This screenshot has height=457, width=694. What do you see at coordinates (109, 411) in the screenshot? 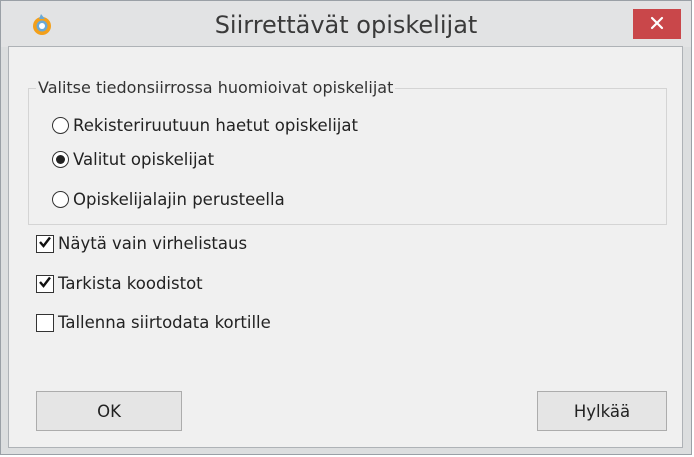
I see `ok-button: OK` at bounding box center [109, 411].